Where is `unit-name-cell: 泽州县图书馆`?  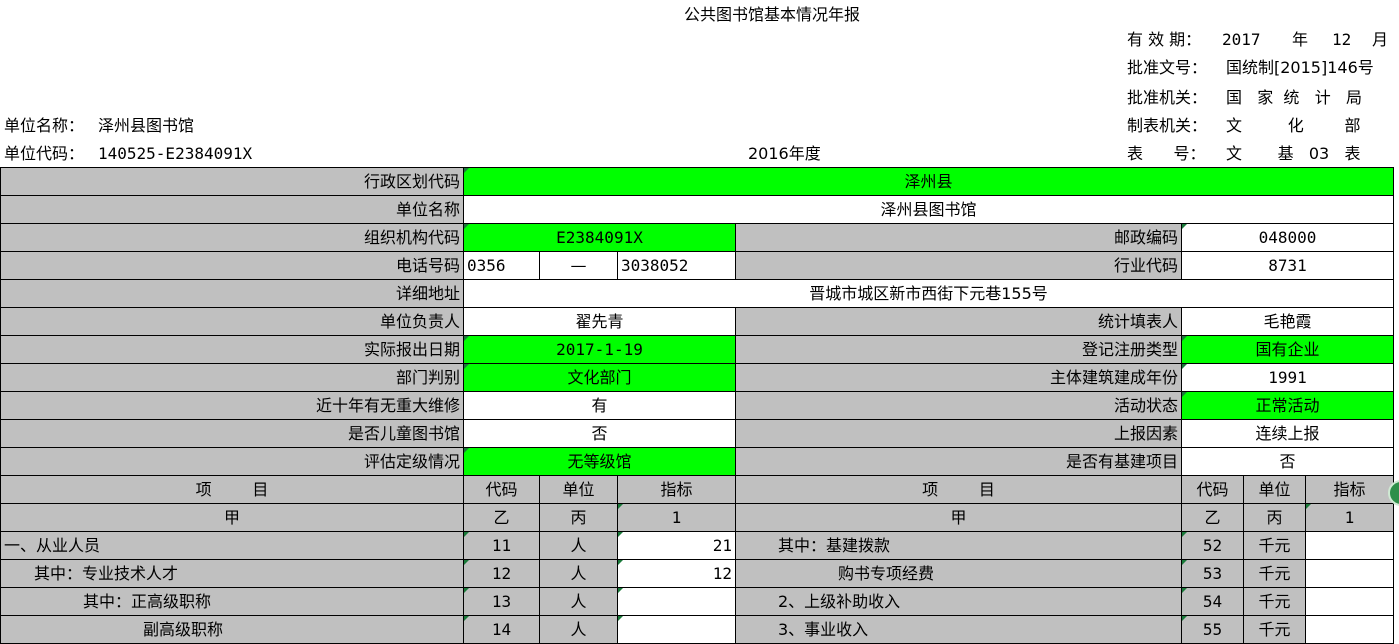
unit-name-cell: 泽州县图书馆 is located at coordinates (928, 209).